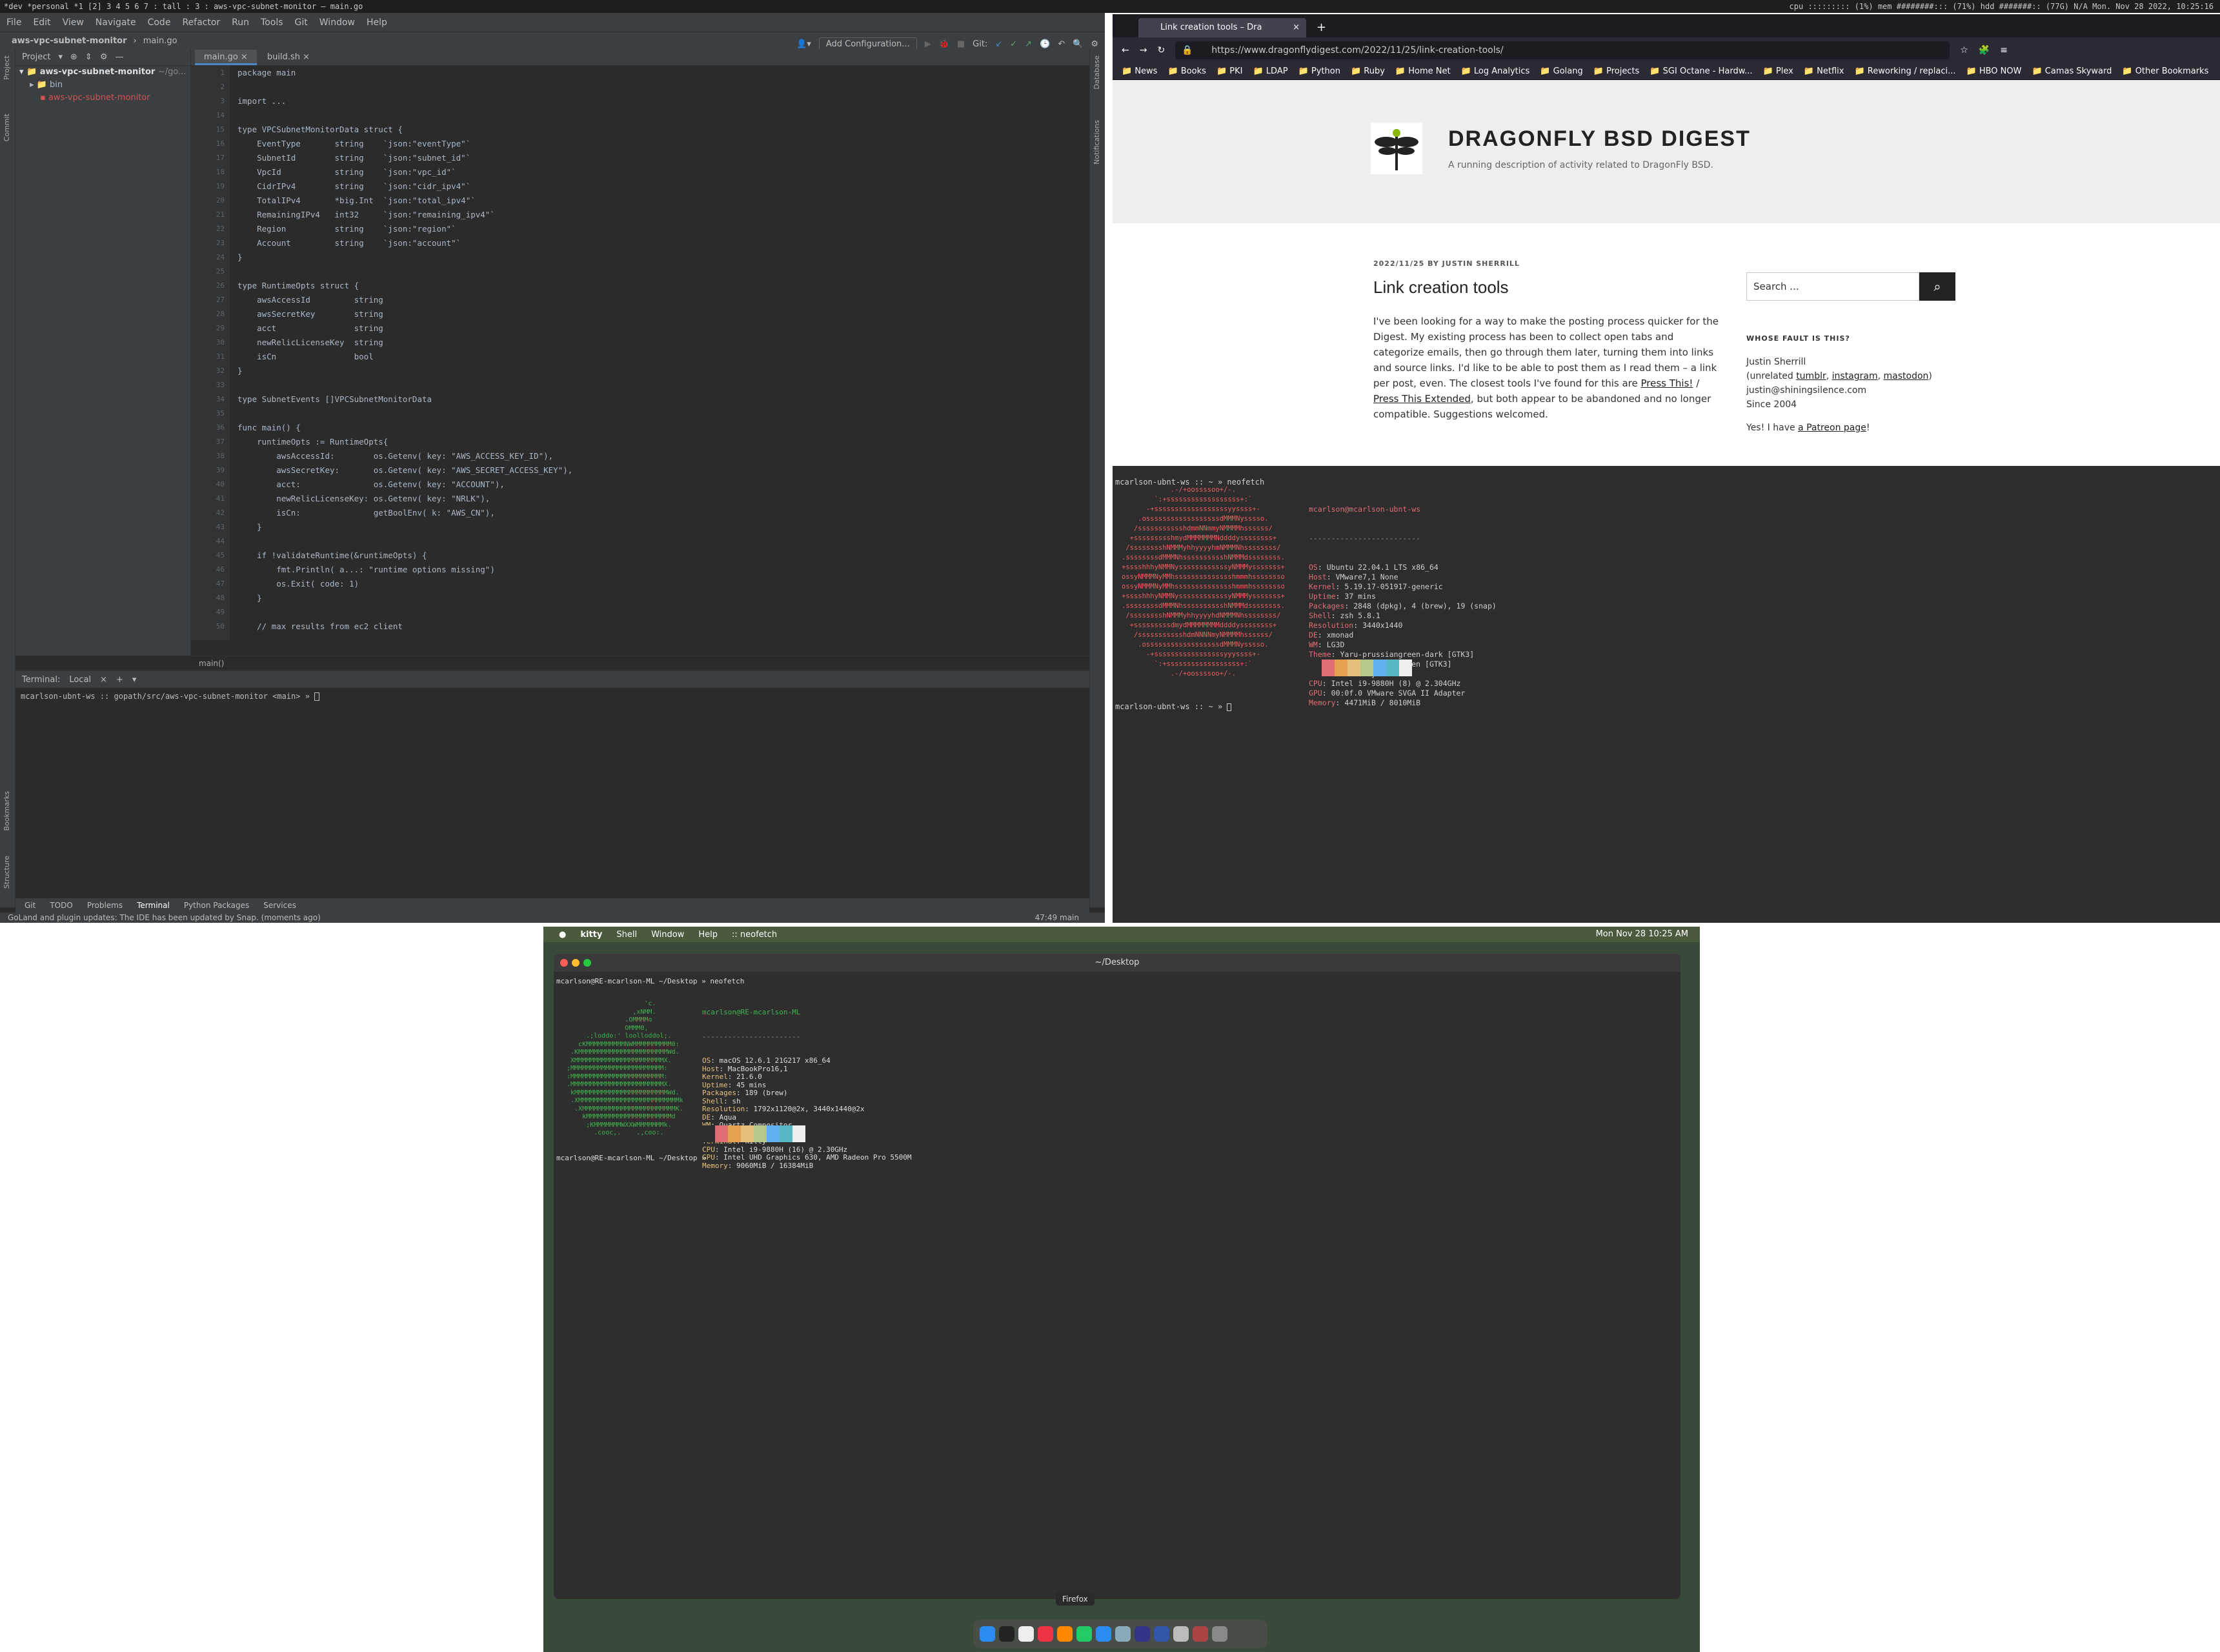 This screenshot has width=2220, height=1652. Describe the element at coordinates (226, 57) in the screenshot. I see `tab-main-go: main.go ×` at that location.